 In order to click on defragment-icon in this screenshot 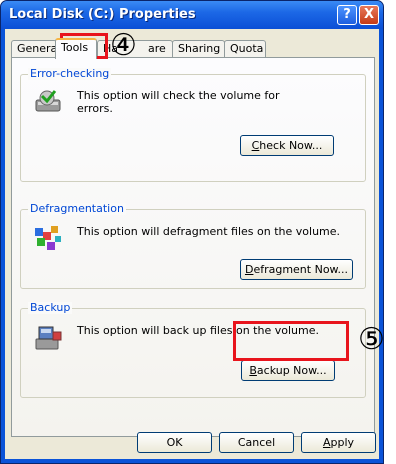, I will do `click(48, 238)`.